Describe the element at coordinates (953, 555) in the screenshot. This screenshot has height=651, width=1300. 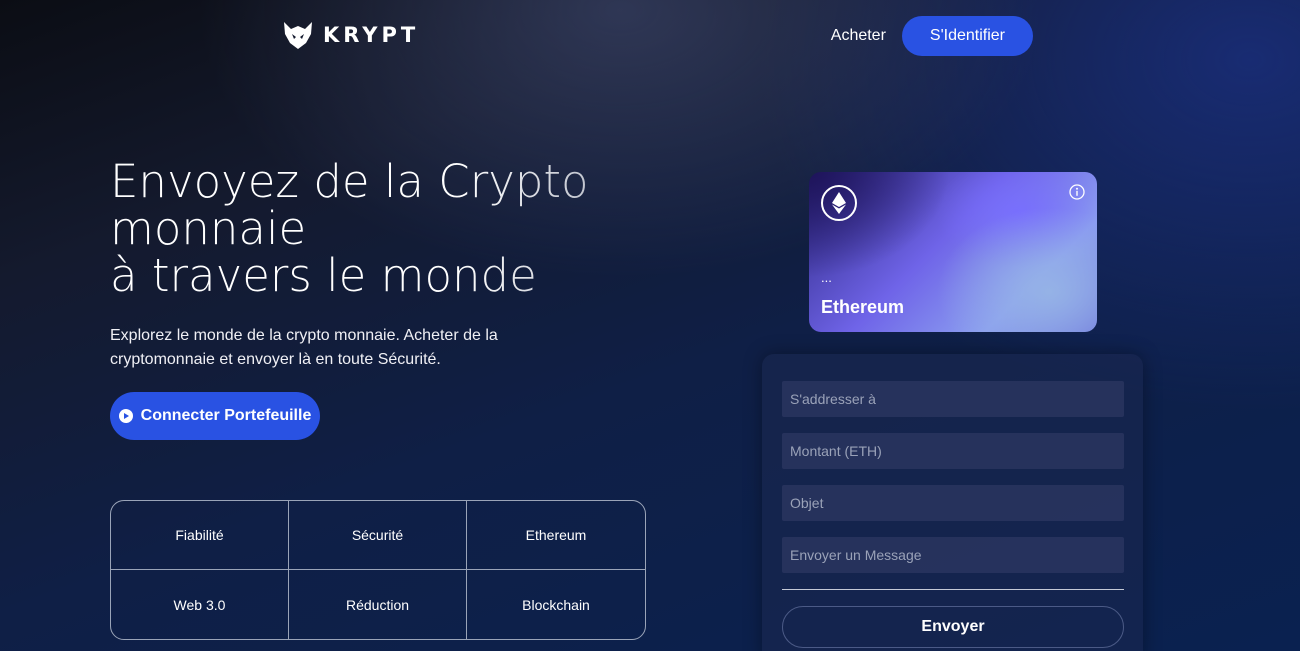
I see `message-input` at that location.